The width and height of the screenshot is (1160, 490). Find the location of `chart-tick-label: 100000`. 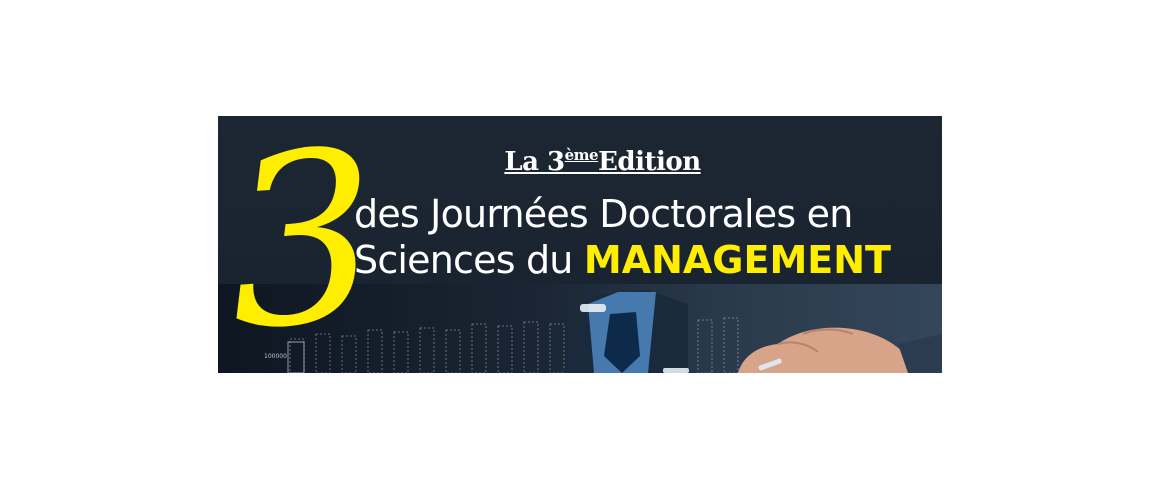

chart-tick-label: 100000 is located at coordinates (275, 356).